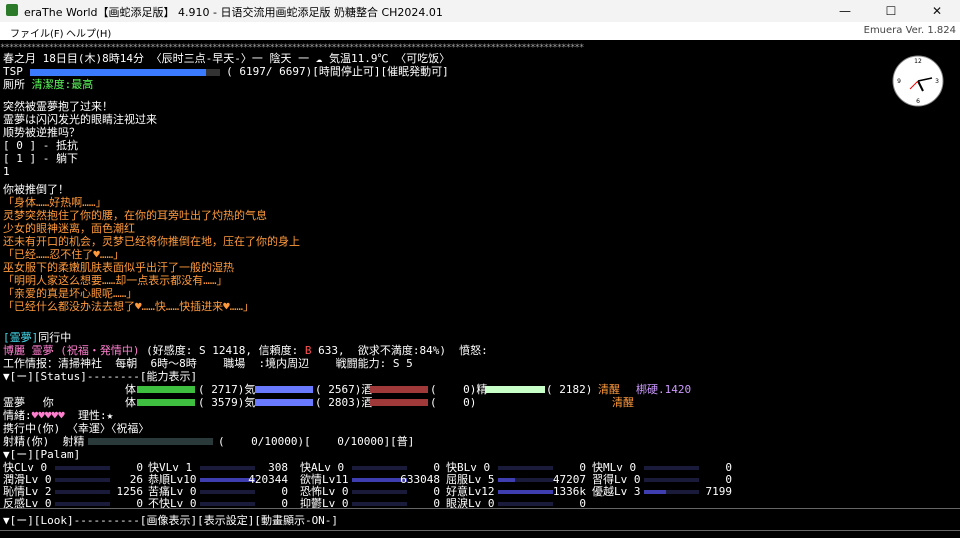  I want to click on location-line: 厠所 清潔度:最高, so click(48, 84).